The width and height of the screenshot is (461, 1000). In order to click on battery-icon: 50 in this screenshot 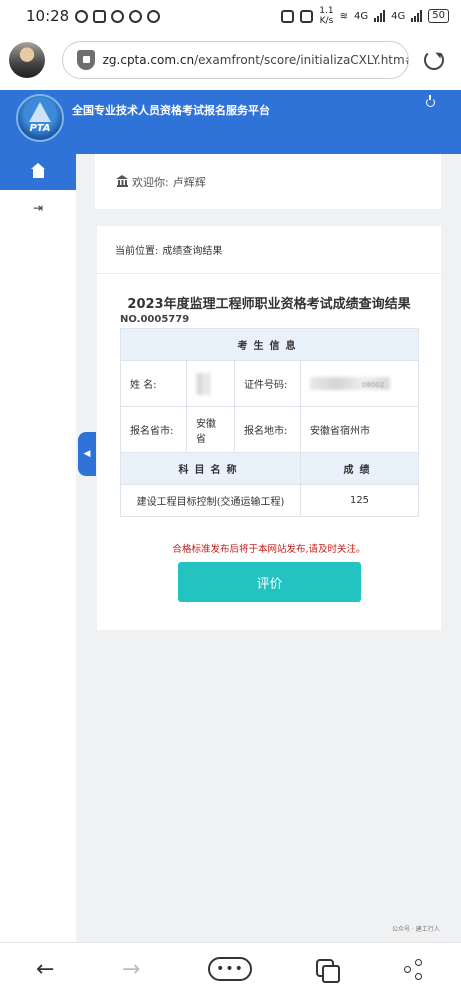, I will do `click(438, 16)`.